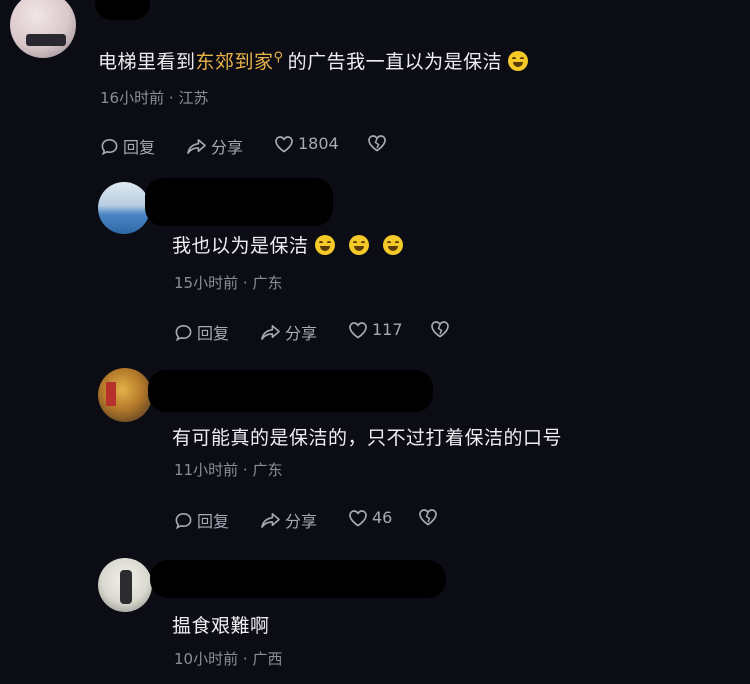 This screenshot has height=684, width=750. What do you see at coordinates (206, 283) in the screenshot?
I see `timestamp: 15小时前` at bounding box center [206, 283].